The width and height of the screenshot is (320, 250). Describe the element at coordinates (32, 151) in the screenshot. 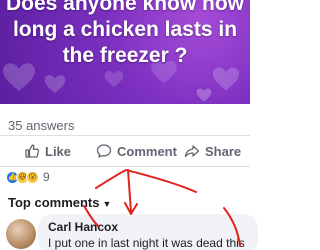

I see `thumbs-up-icon` at that location.